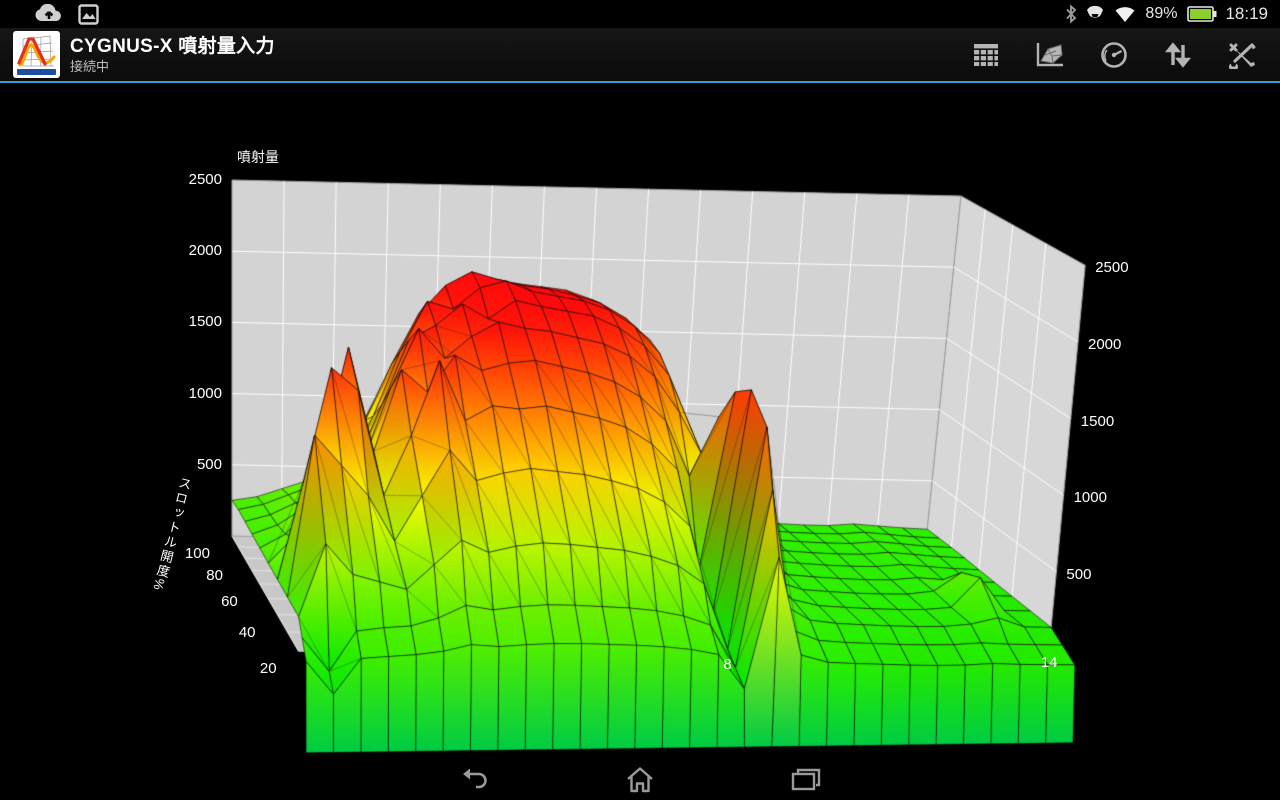  I want to click on home-button, so click(640, 780).